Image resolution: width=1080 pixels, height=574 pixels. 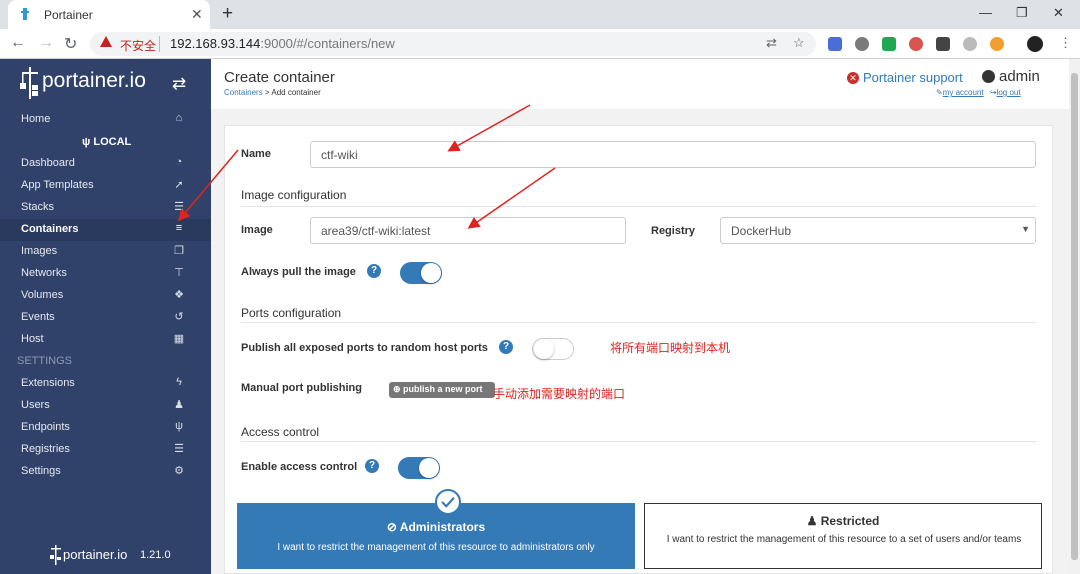 I want to click on arrow-to-containers, so click(x=208, y=185).